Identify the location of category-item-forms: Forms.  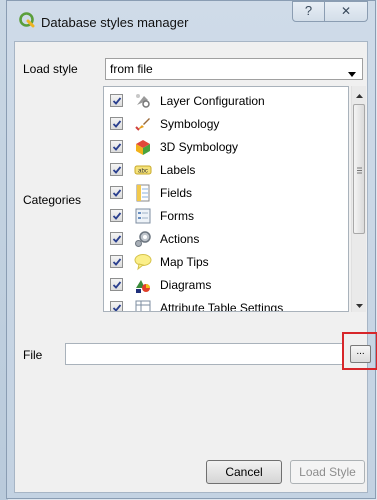
(219, 216).